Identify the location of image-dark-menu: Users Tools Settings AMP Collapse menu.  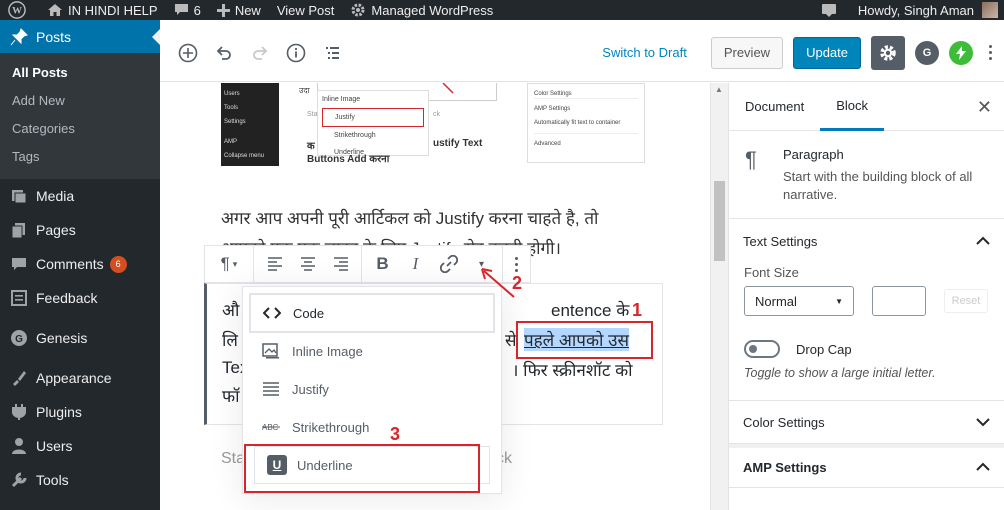
(250, 124).